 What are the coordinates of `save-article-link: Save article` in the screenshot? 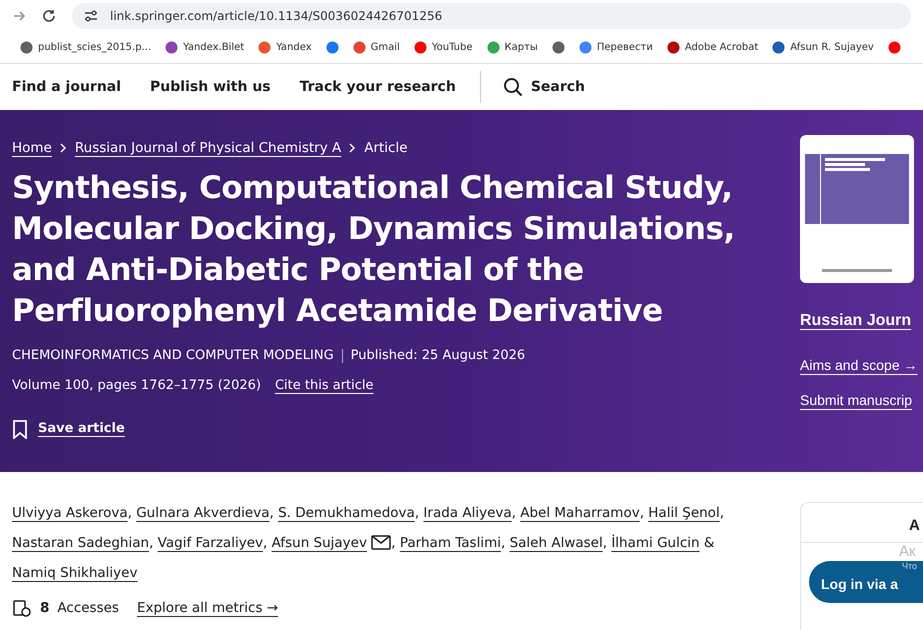 It's located at (68, 429).